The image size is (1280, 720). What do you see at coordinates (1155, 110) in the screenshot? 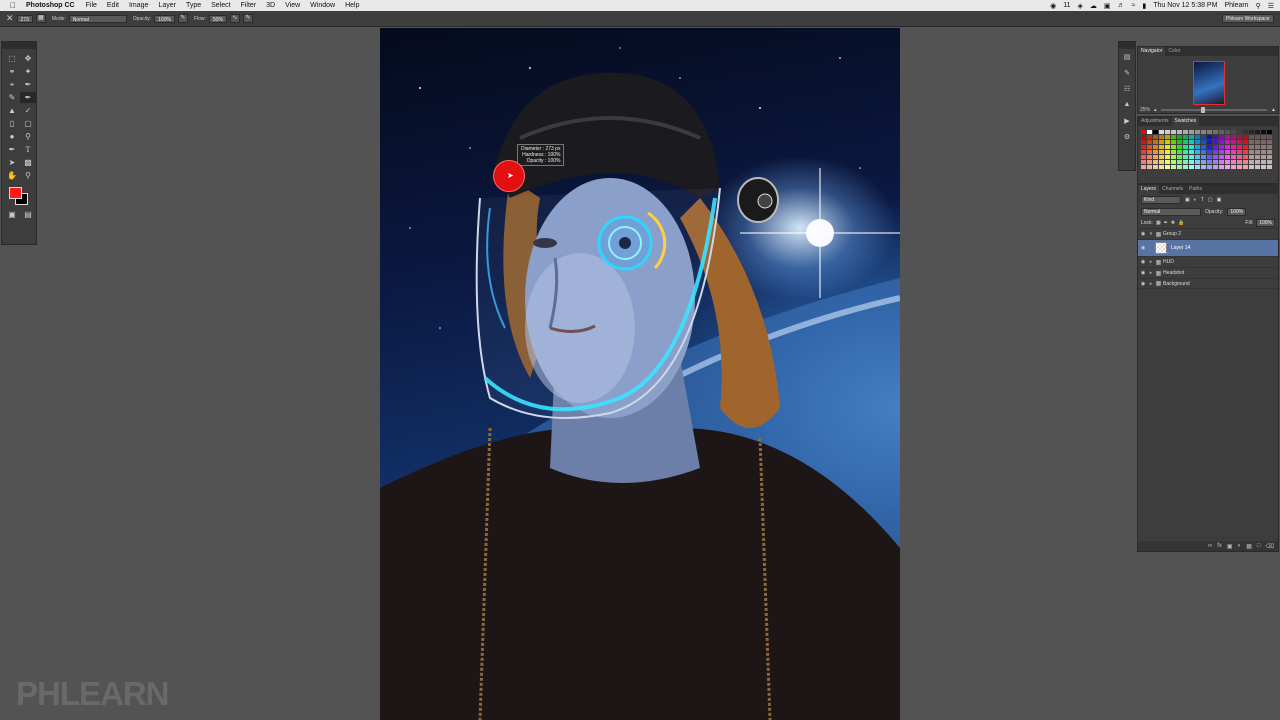
I see `zoom-out-icon: ▴` at bounding box center [1155, 110].